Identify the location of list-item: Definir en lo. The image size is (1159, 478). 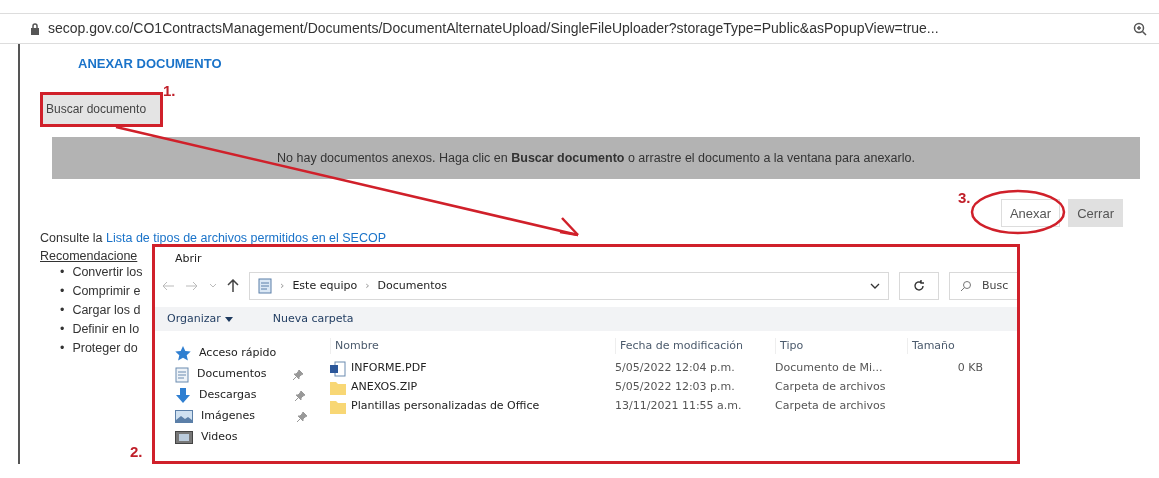
(106, 329).